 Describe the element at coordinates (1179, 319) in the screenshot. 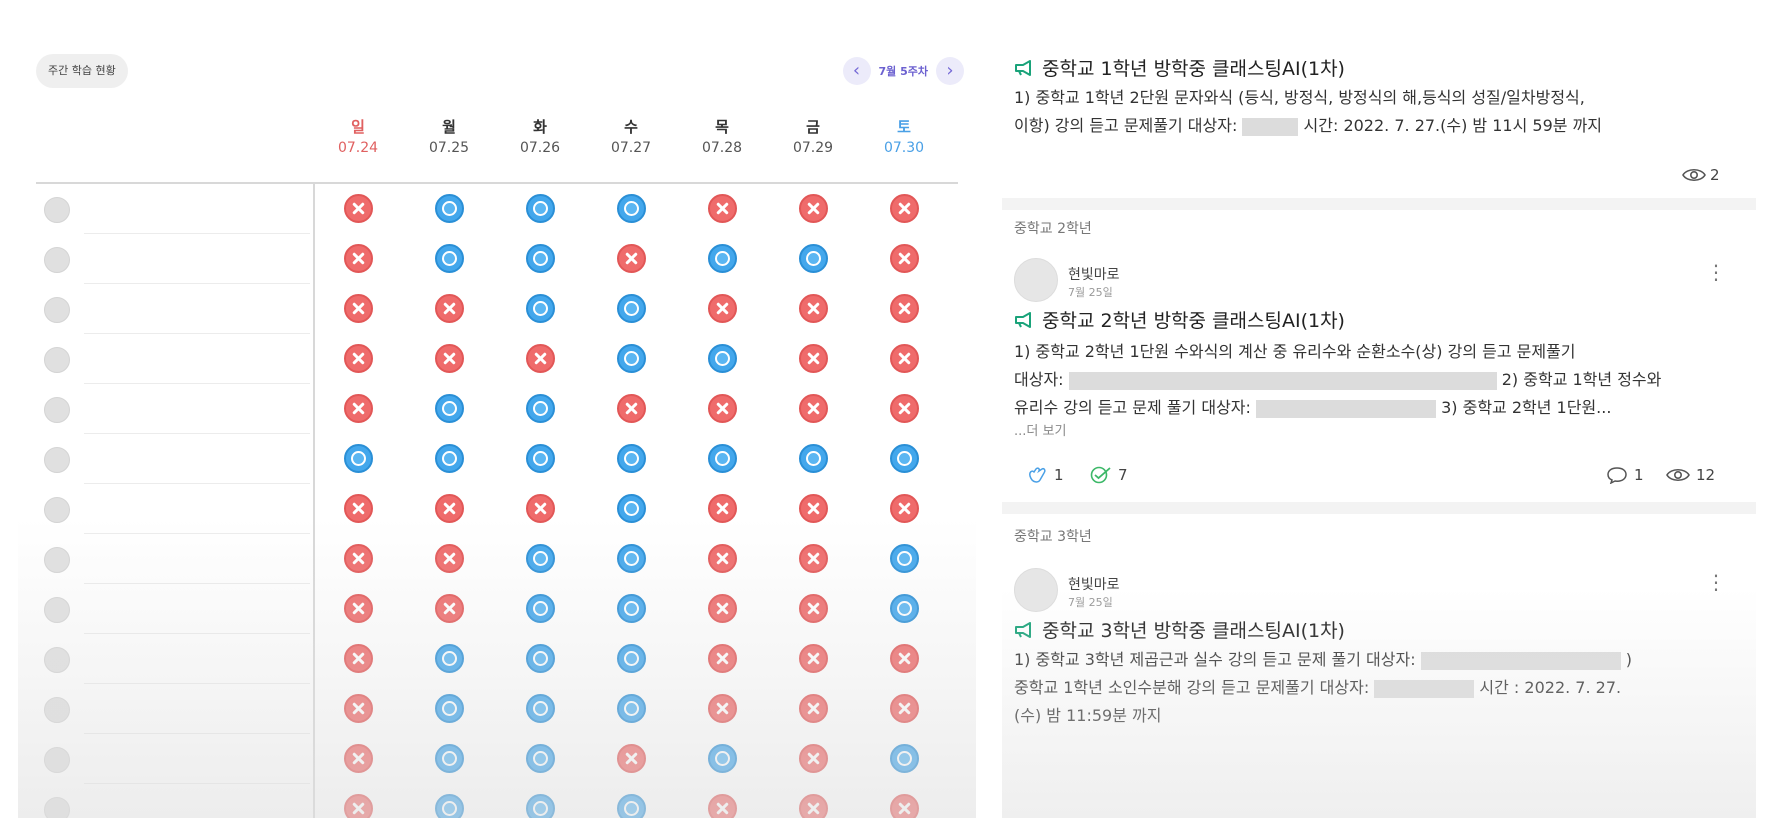

I see `post-title: 중학교 2학년 방학중 클래스팅AI(1차)` at that location.